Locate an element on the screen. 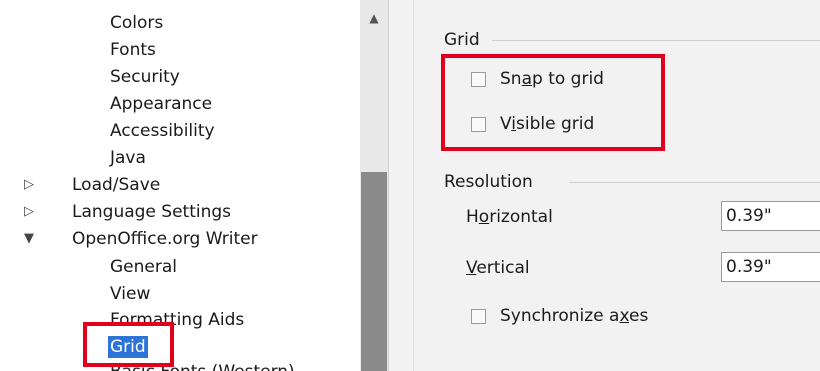 The height and width of the screenshot is (371, 820). scroll-up-arrow-icon: ▲ is located at coordinates (374, 18).